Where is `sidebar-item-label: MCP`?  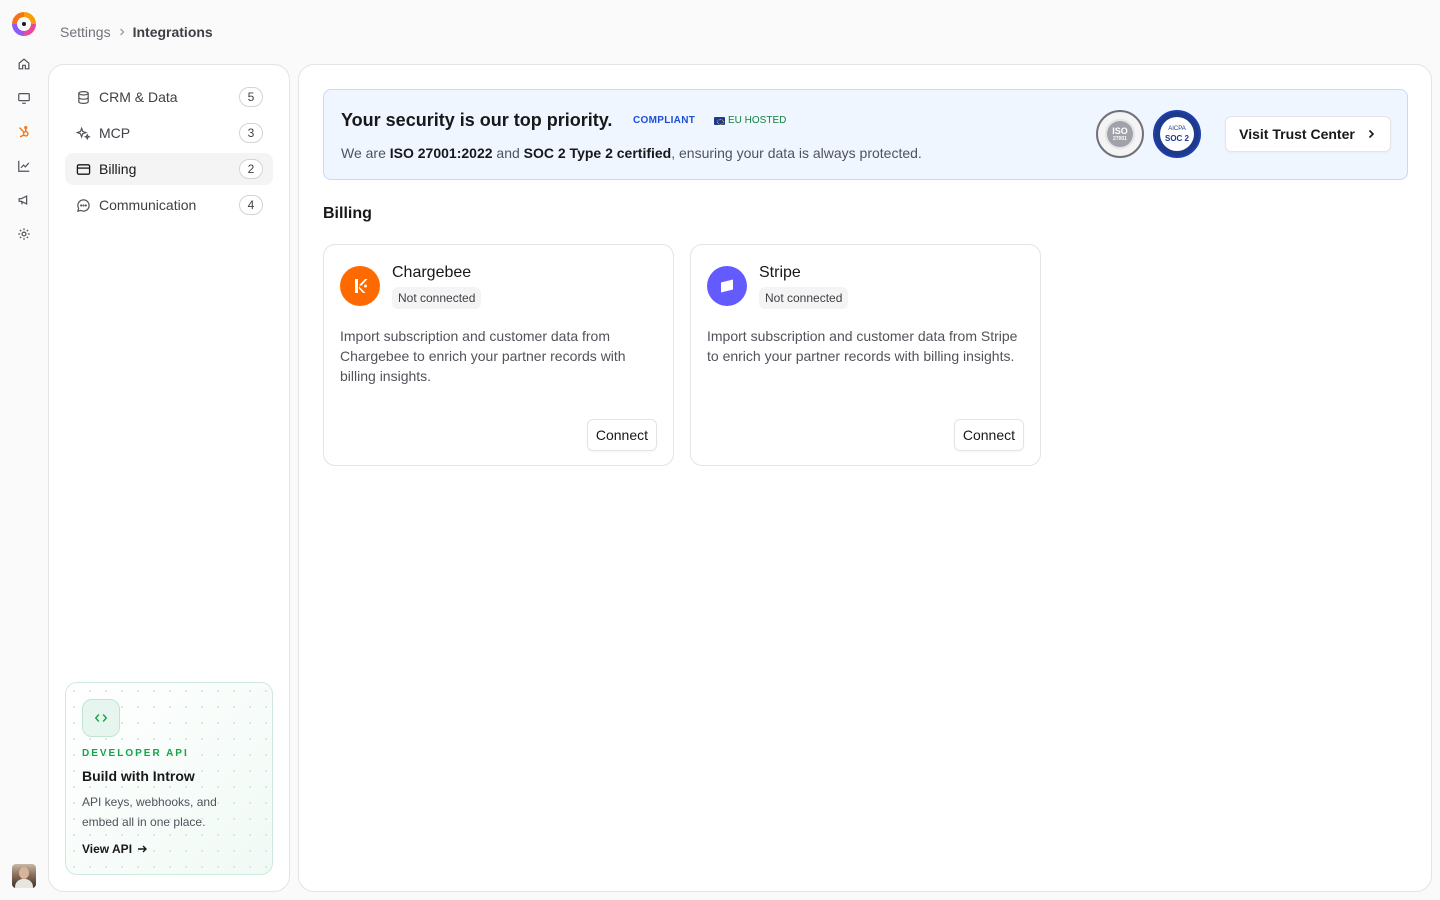 sidebar-item-label: MCP is located at coordinates (115, 133).